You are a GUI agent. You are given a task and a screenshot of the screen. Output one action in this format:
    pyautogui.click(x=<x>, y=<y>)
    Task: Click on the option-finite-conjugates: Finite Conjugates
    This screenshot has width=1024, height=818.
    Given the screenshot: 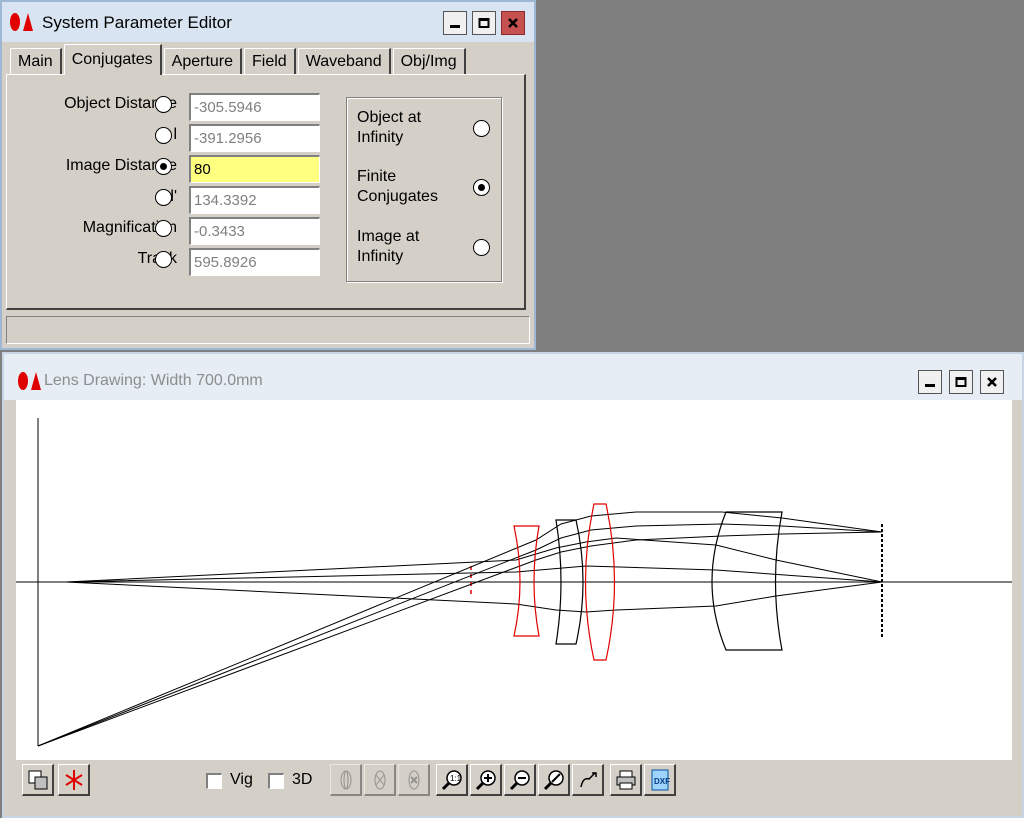 What is the action you would take?
    pyautogui.click(x=427, y=189)
    